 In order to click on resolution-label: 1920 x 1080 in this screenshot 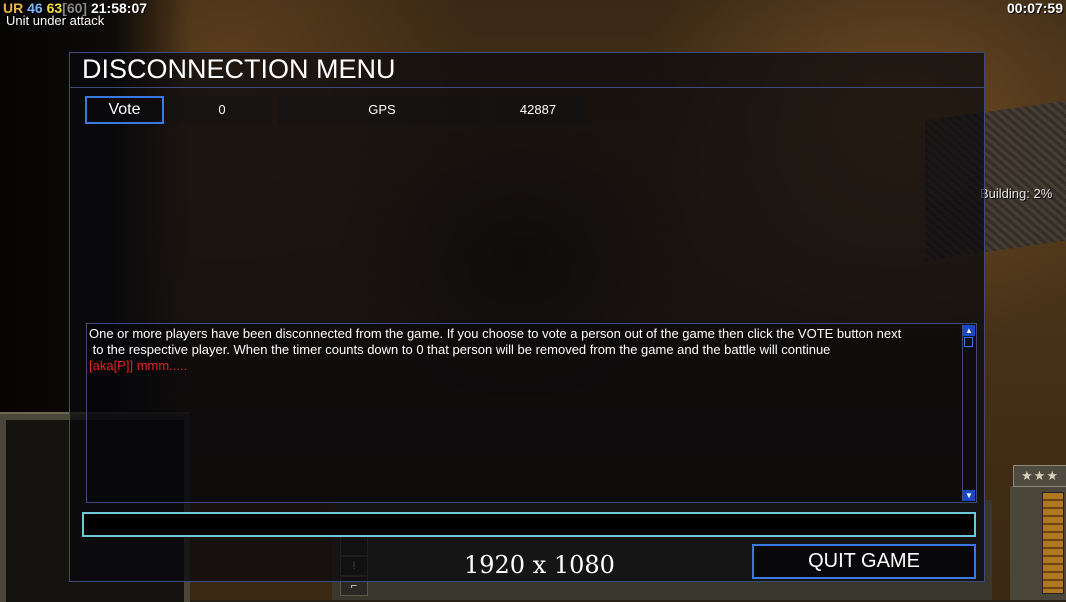, I will do `click(539, 565)`.